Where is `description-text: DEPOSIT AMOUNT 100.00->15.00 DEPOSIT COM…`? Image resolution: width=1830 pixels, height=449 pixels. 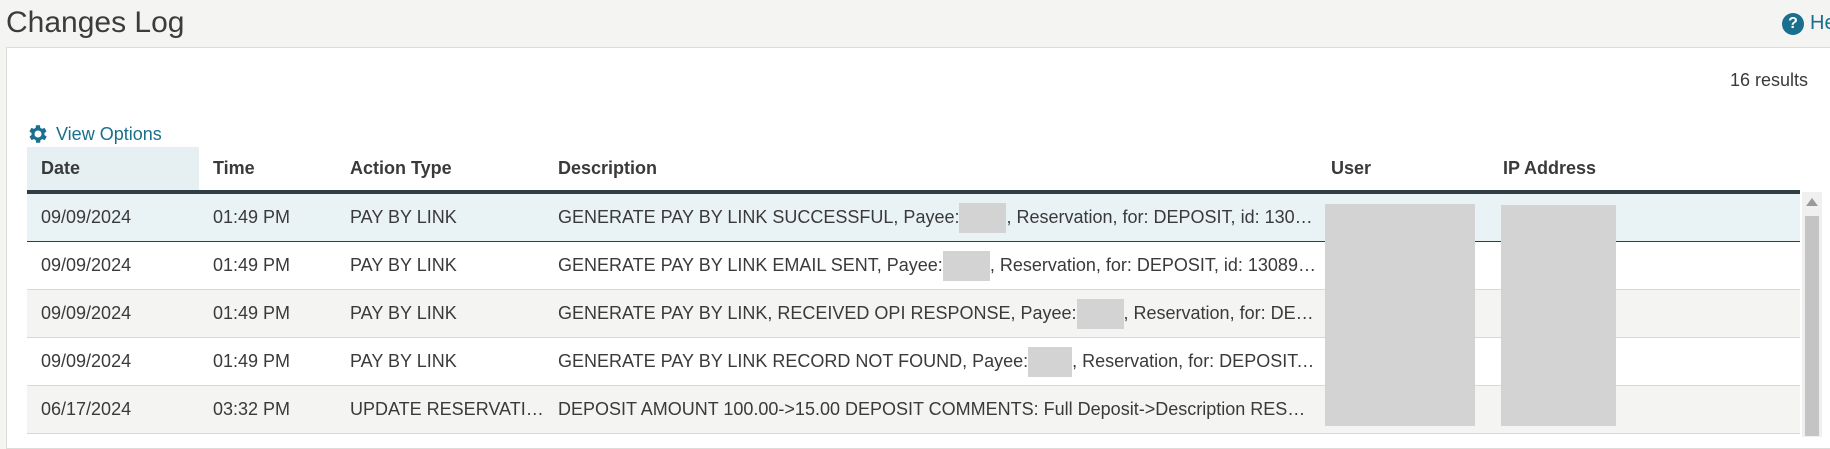
description-text: DEPOSIT AMOUNT 100.00->15.00 DEPOSIT COM… is located at coordinates (937, 409).